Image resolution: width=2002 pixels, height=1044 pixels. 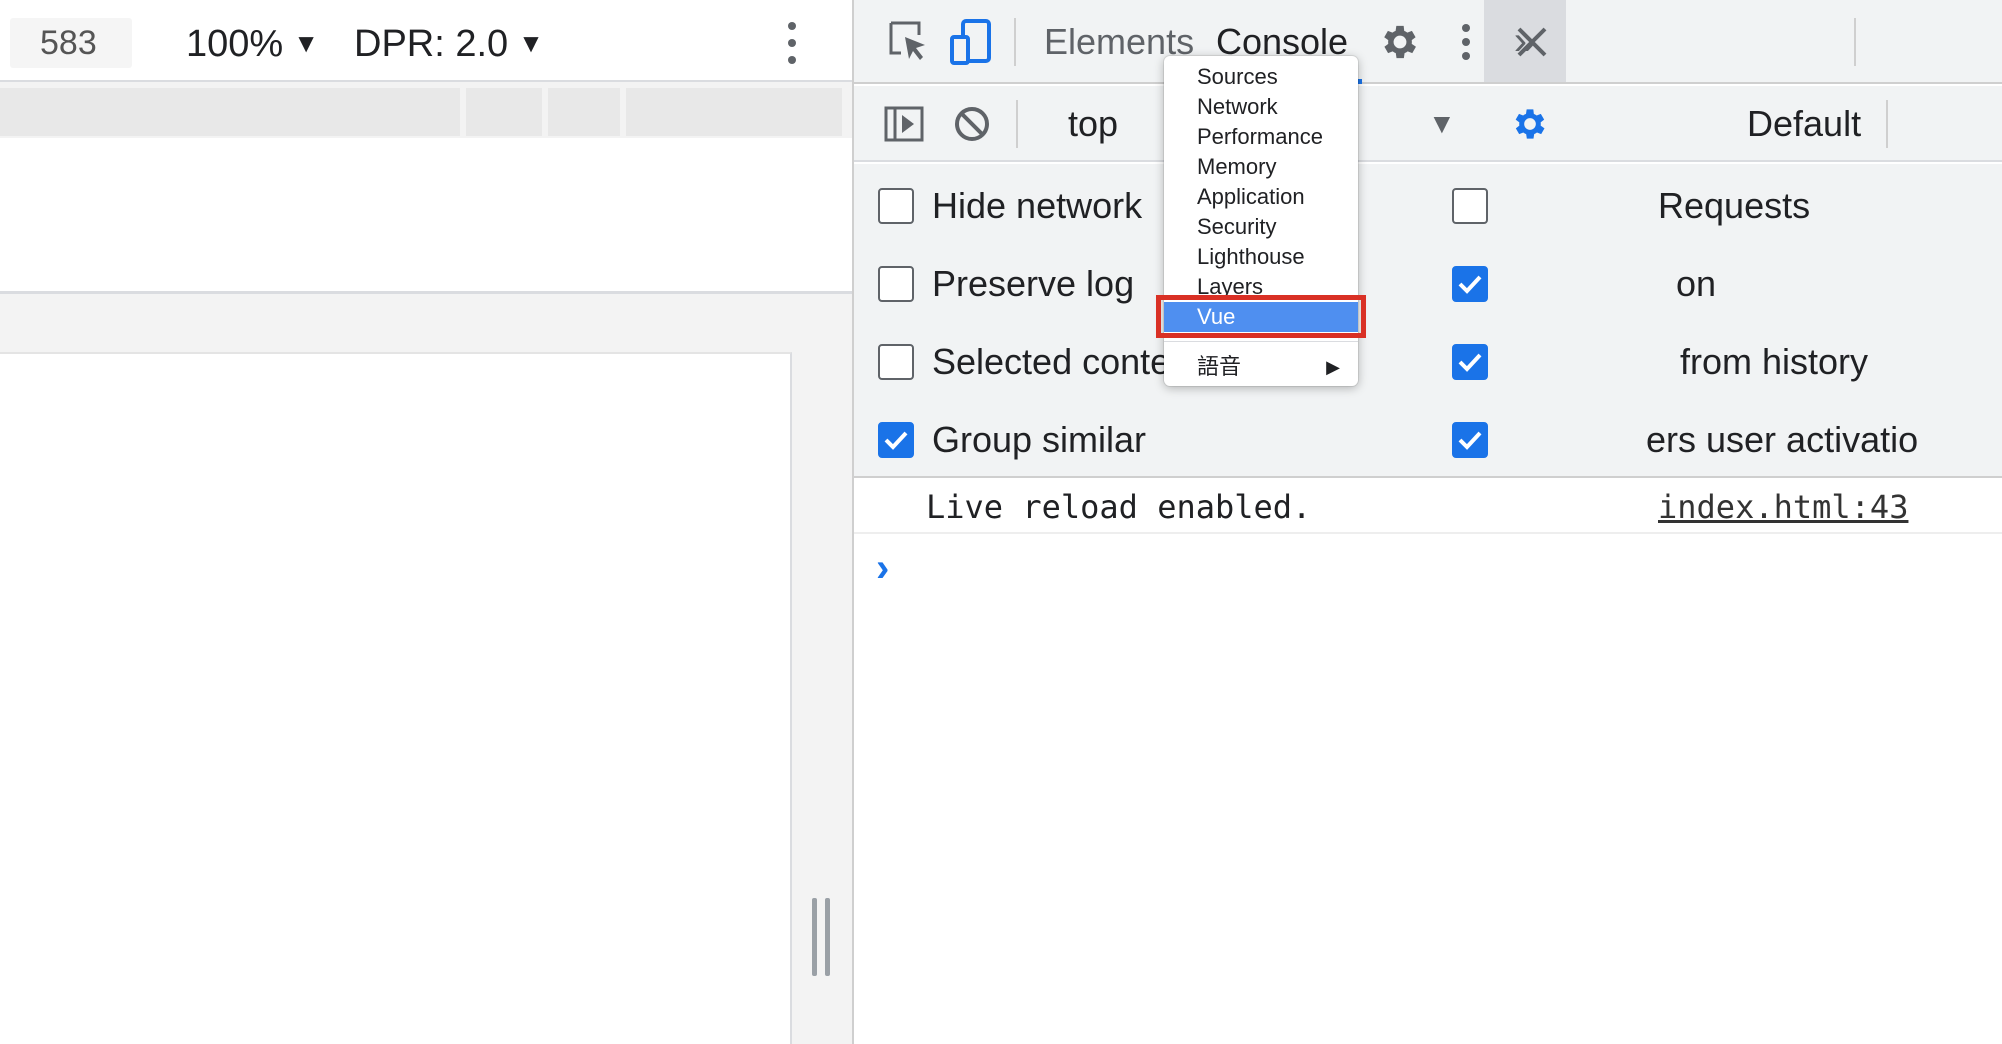 I want to click on zoom-dropdown: 100% ▼, so click(x=252, y=43).